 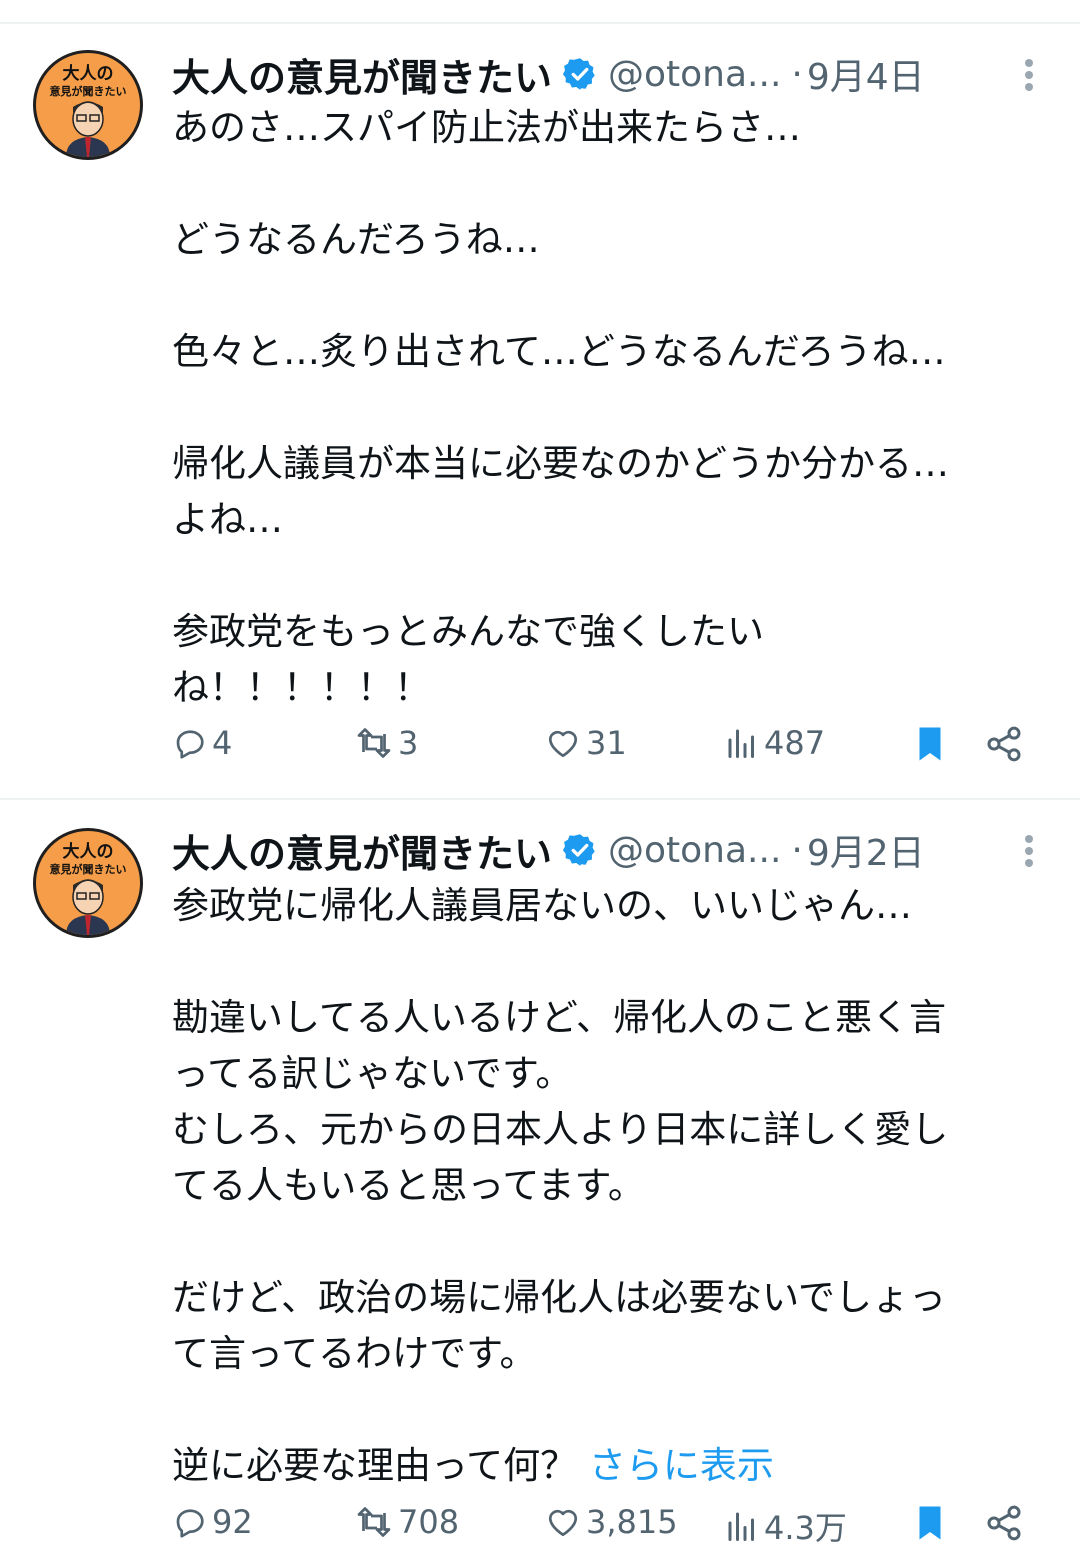 What do you see at coordinates (606, 743) in the screenshot?
I see `like-count: 31` at bounding box center [606, 743].